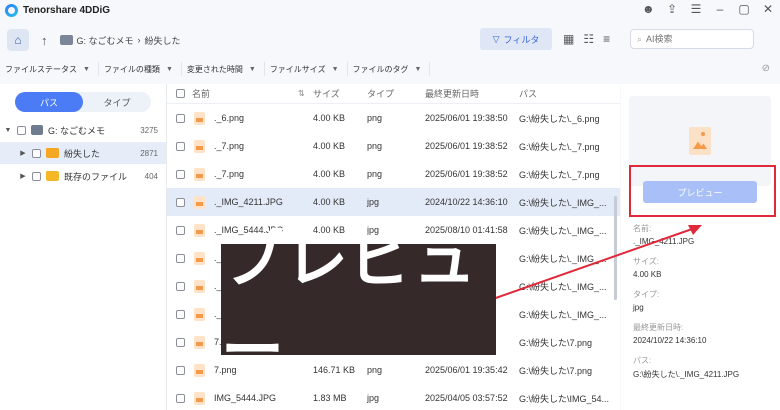  Describe the element at coordinates (452, 93) in the screenshot. I see `column-date: 最終更新日時` at that location.